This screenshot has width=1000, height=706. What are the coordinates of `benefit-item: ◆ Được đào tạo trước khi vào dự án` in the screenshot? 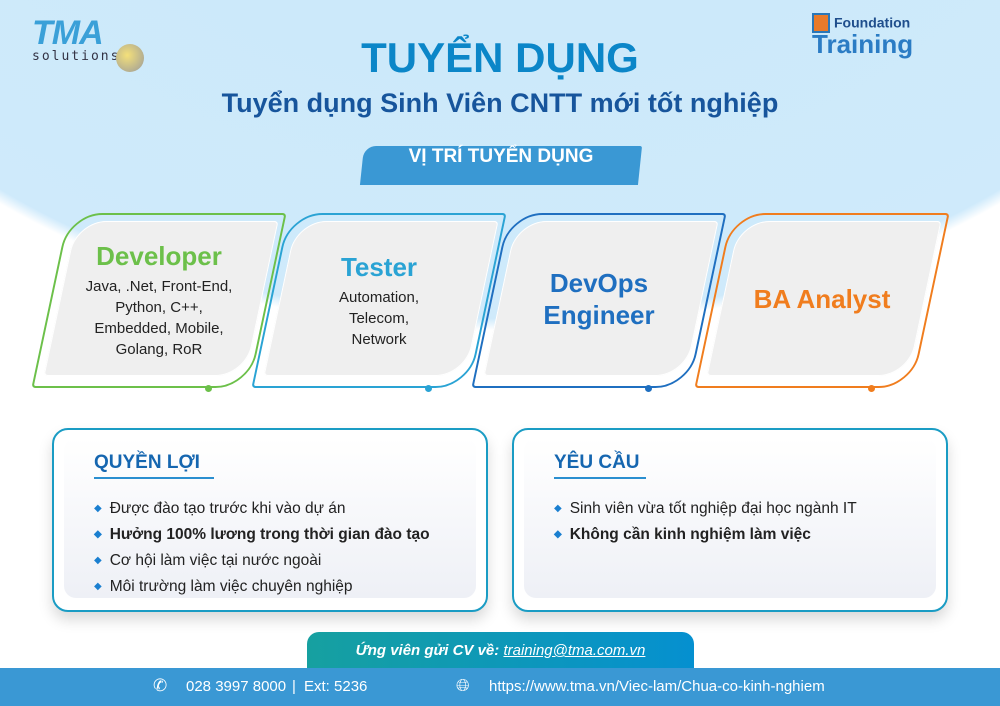 It's located at (220, 508).